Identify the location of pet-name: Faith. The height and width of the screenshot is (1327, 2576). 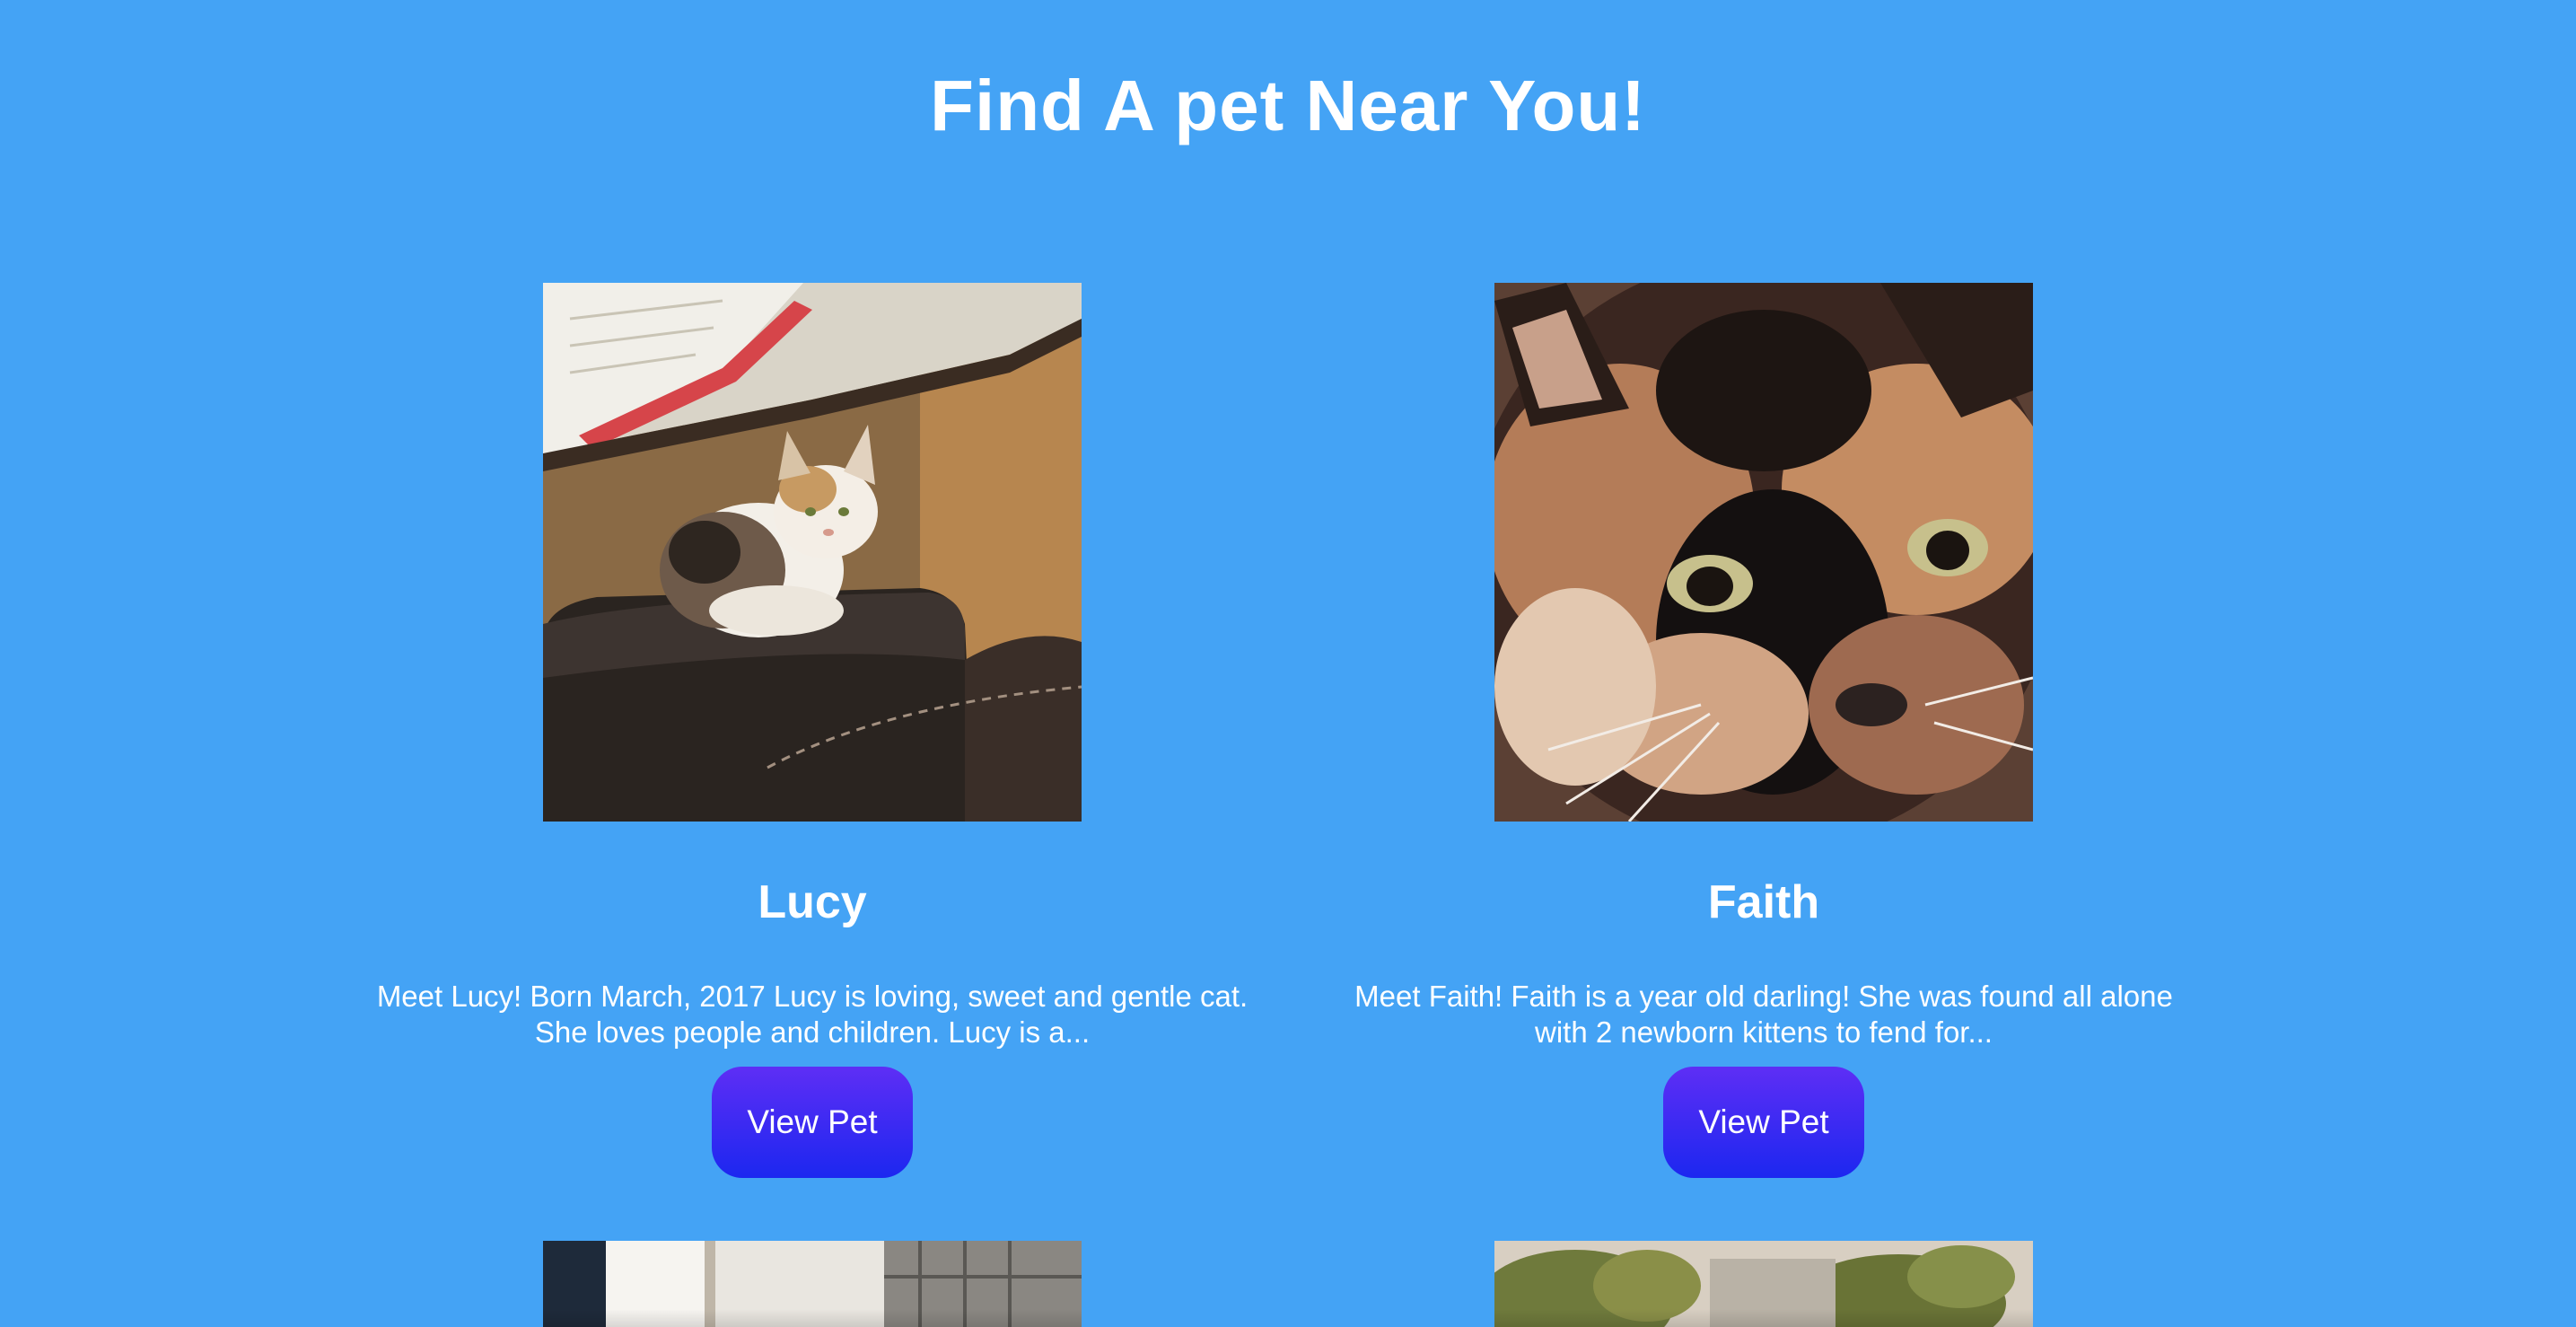
(1763, 902).